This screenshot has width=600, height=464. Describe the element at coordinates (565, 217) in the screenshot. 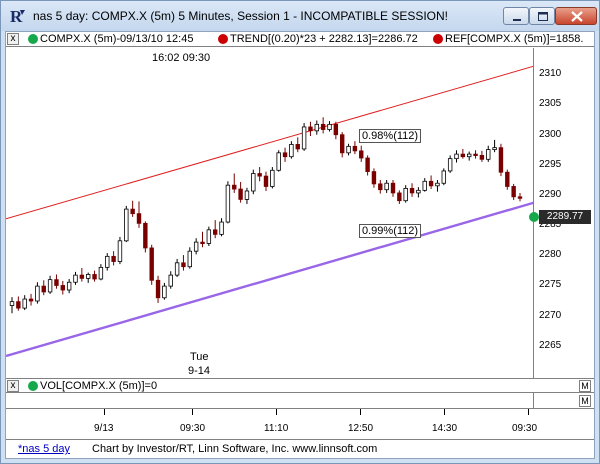

I see `last-price-badge: 2289.77` at that location.